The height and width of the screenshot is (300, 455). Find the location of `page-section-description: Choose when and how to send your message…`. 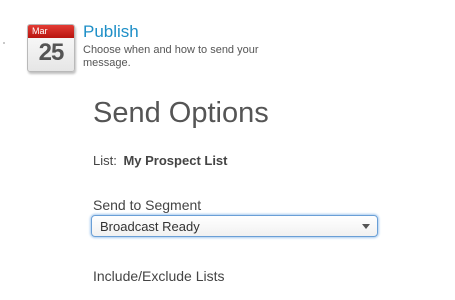

page-section-description: Choose when and how to send your message… is located at coordinates (171, 56).